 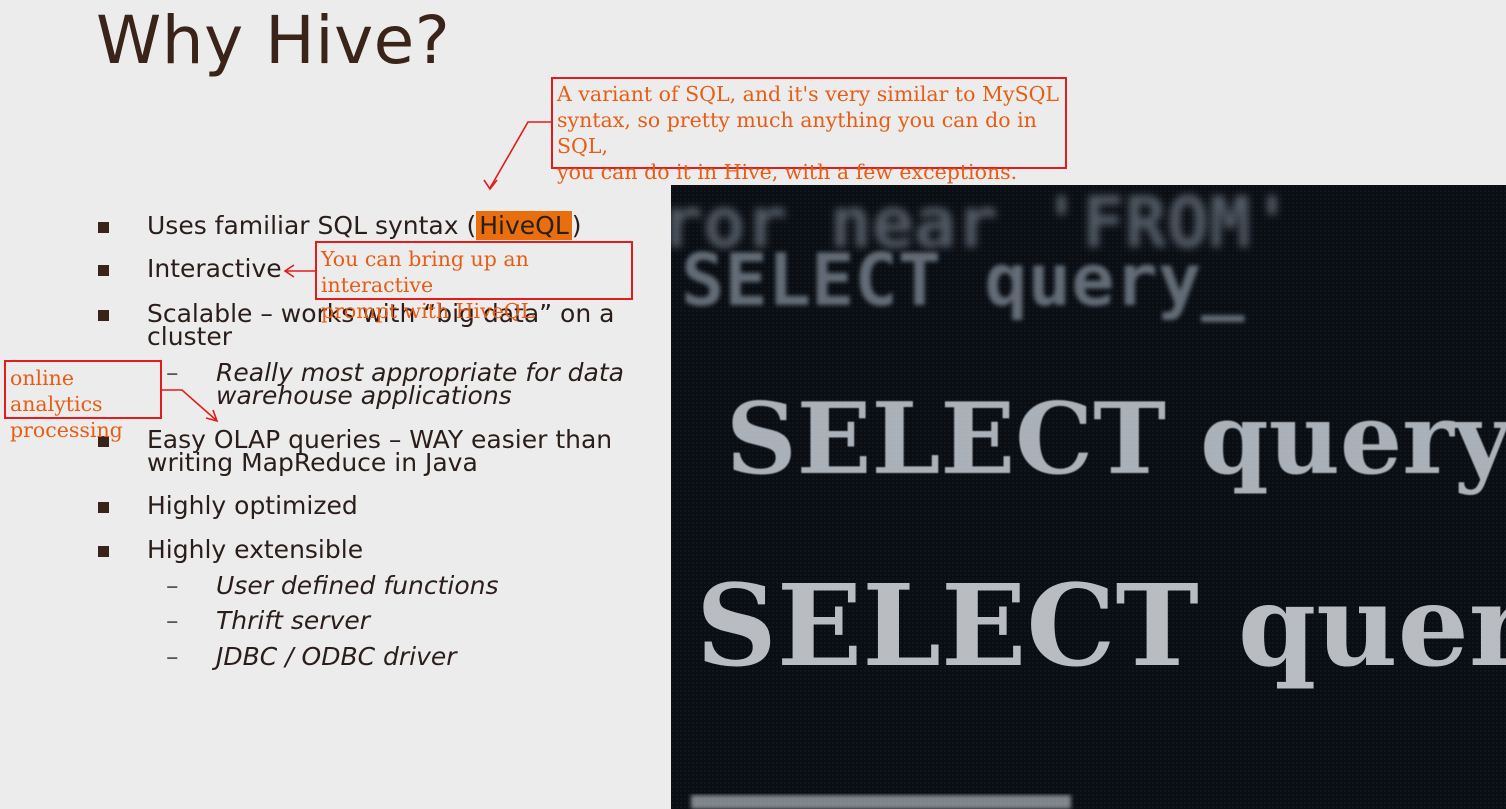 What do you see at coordinates (189, 405) in the screenshot?
I see `arrow-to-olap` at bounding box center [189, 405].